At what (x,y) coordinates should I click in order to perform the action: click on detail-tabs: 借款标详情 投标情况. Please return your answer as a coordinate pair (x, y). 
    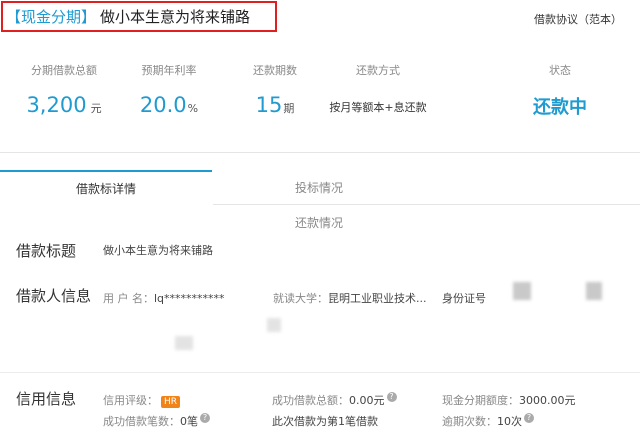
    Looking at the image, I should click on (320, 188).